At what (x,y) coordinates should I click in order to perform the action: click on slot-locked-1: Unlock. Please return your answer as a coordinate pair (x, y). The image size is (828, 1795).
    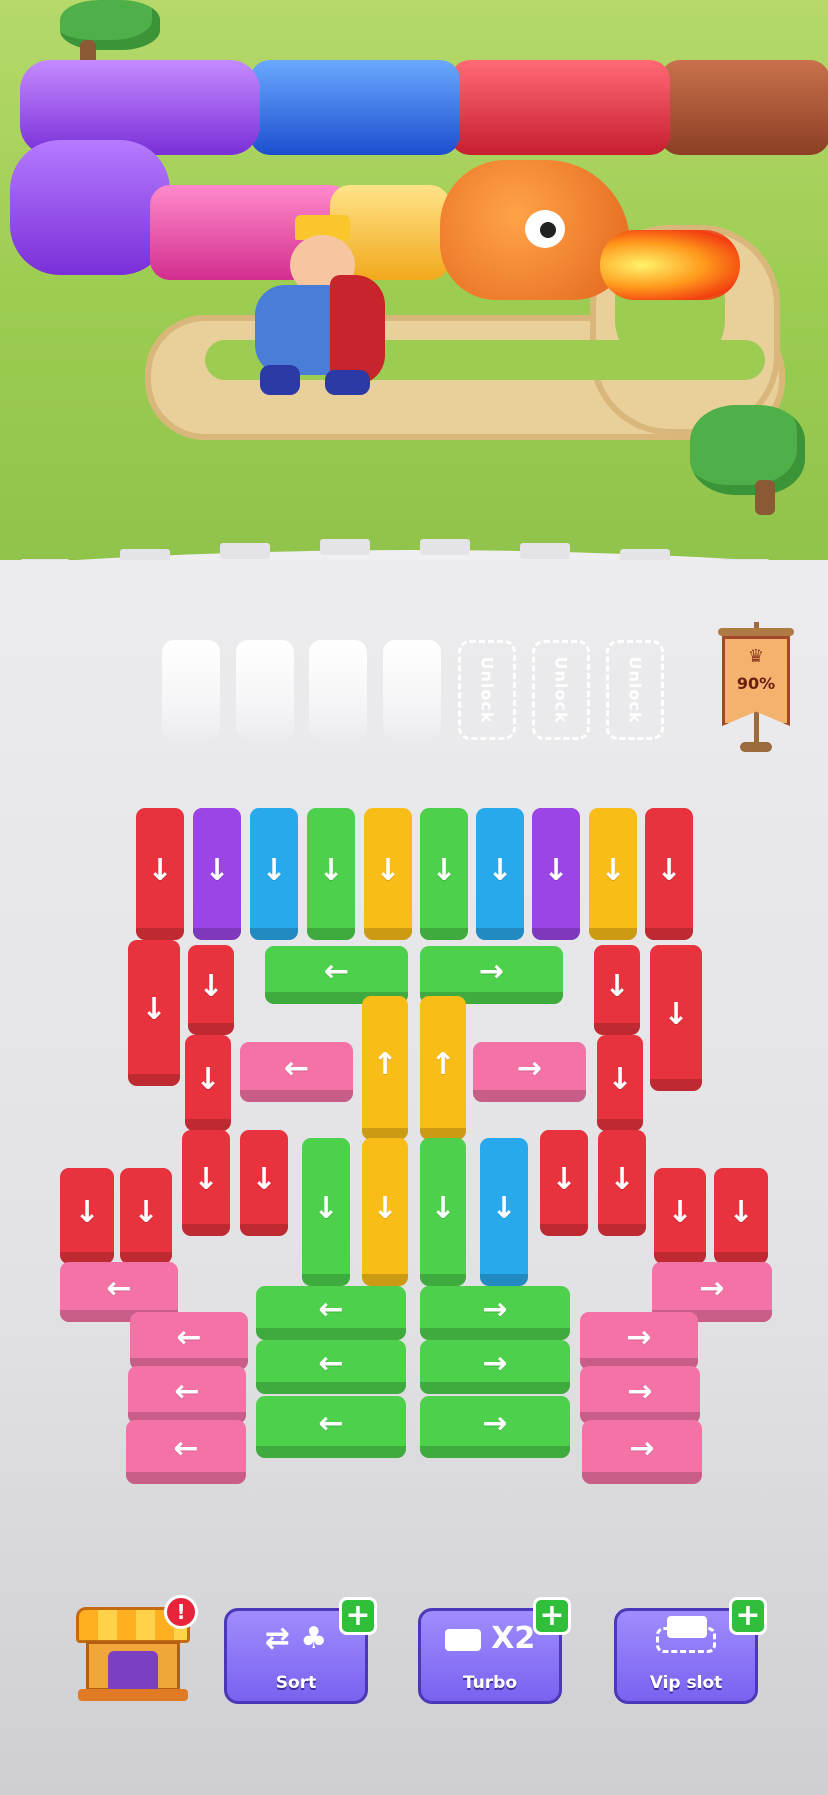
    Looking at the image, I should click on (487, 690).